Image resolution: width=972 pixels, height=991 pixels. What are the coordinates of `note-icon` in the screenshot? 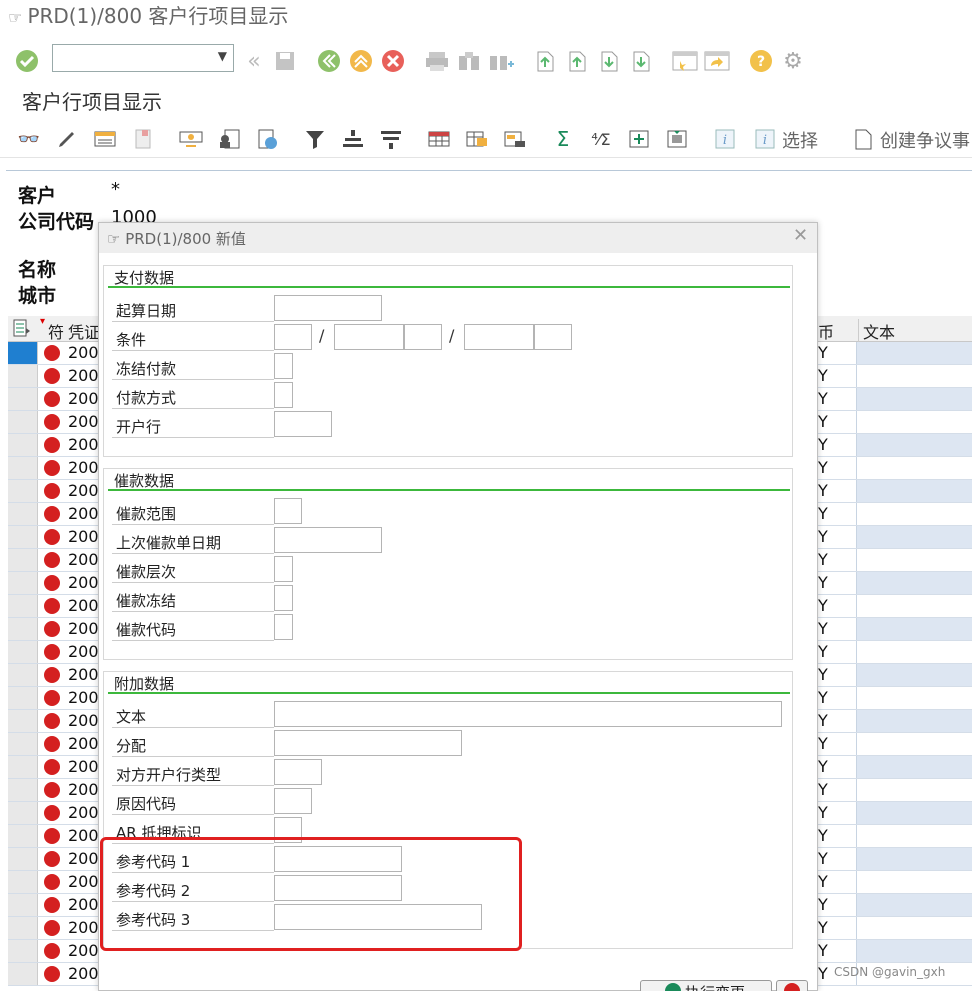 It's located at (143, 139).